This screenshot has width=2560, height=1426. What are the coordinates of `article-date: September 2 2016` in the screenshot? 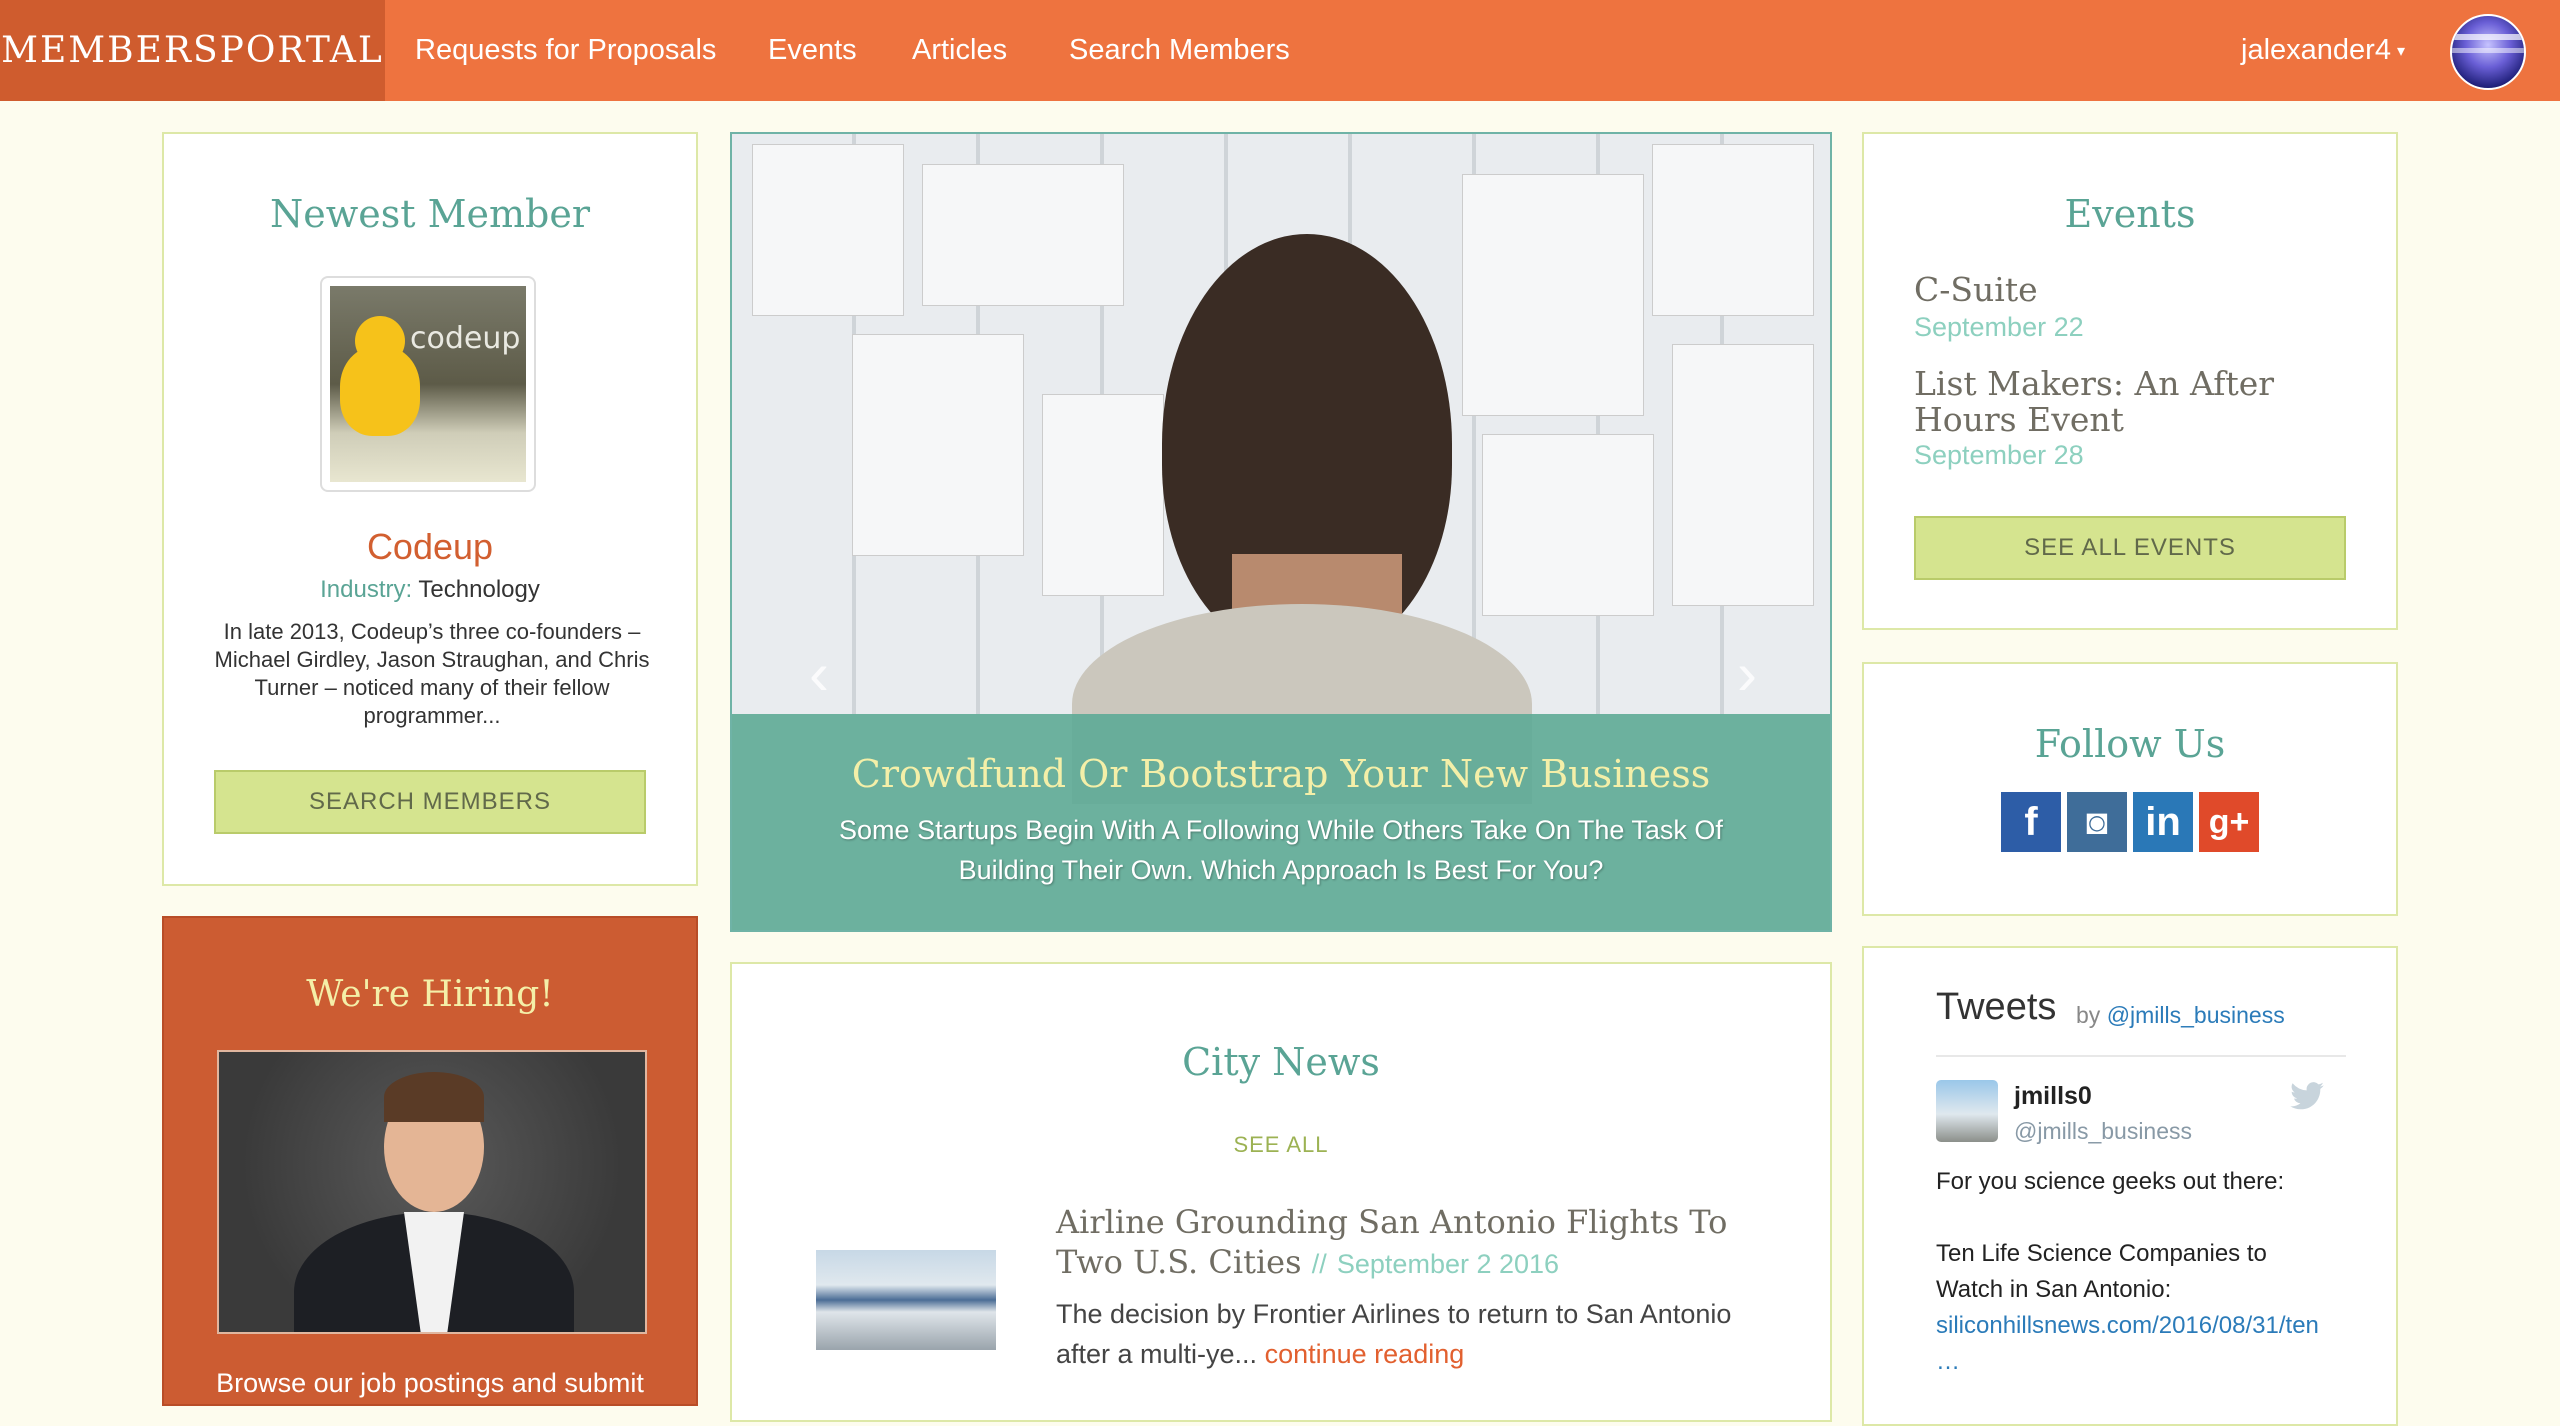 It's located at (1448, 1264).